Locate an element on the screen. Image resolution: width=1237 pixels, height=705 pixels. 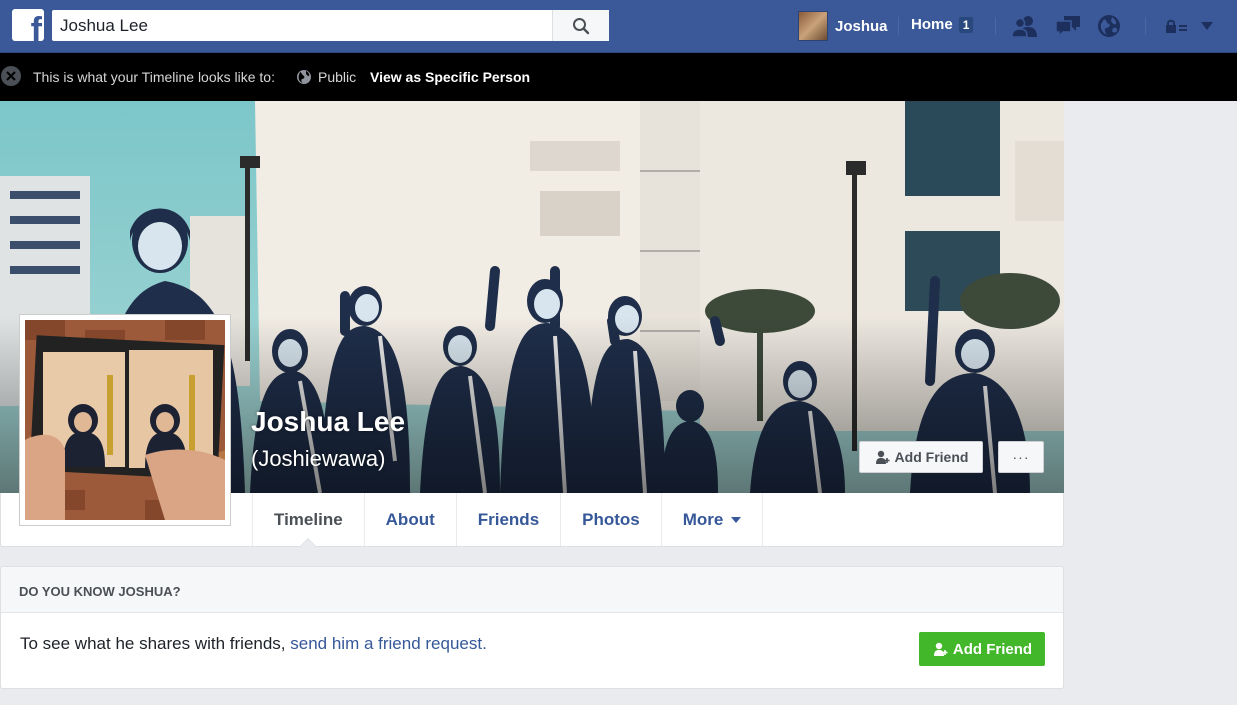
profile-picture-image is located at coordinates (125, 420).